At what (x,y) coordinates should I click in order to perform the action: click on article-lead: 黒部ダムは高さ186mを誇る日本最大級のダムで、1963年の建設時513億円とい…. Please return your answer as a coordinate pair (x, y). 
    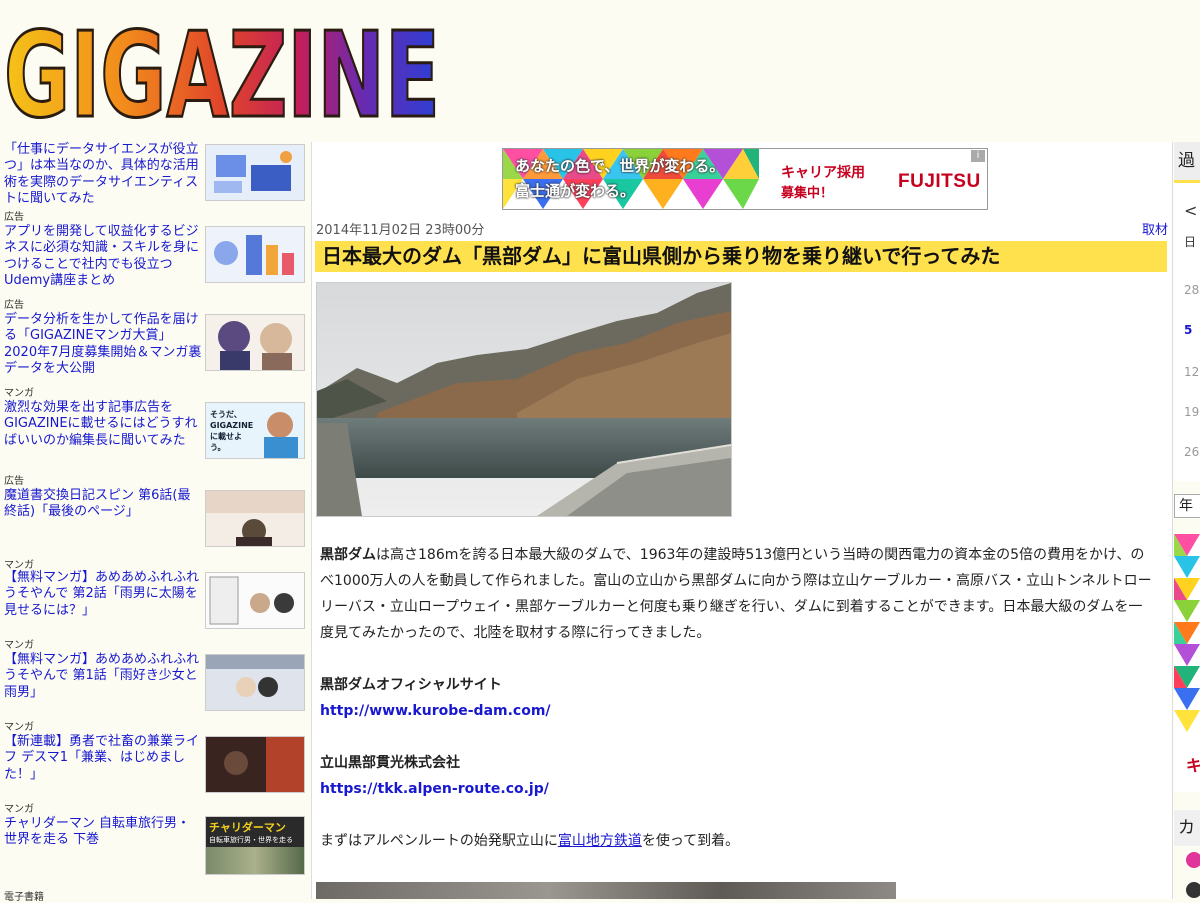
    Looking at the image, I should click on (738, 594).